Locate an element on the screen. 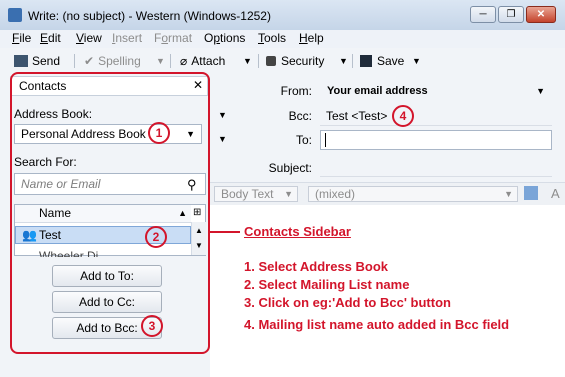  from-select: Your email address ▼ is located at coordinates (436, 91).